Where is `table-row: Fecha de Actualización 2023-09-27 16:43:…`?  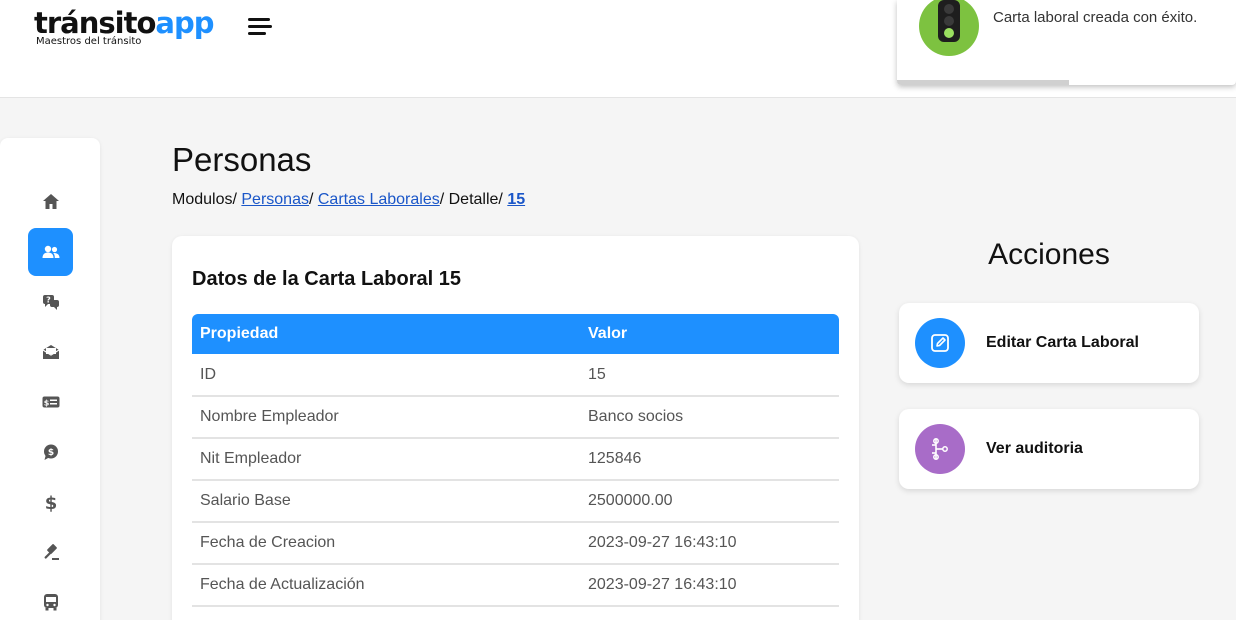 table-row: Fecha de Actualización 2023-09-27 16:43:… is located at coordinates (515, 585).